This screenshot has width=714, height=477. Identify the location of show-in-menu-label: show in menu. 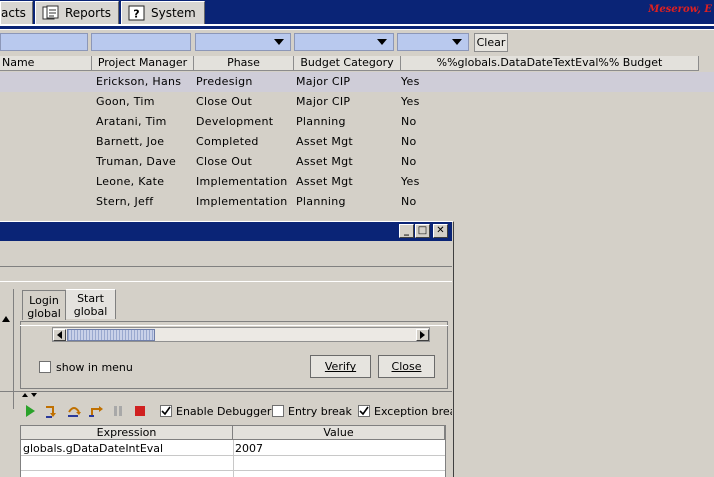
(94, 367).